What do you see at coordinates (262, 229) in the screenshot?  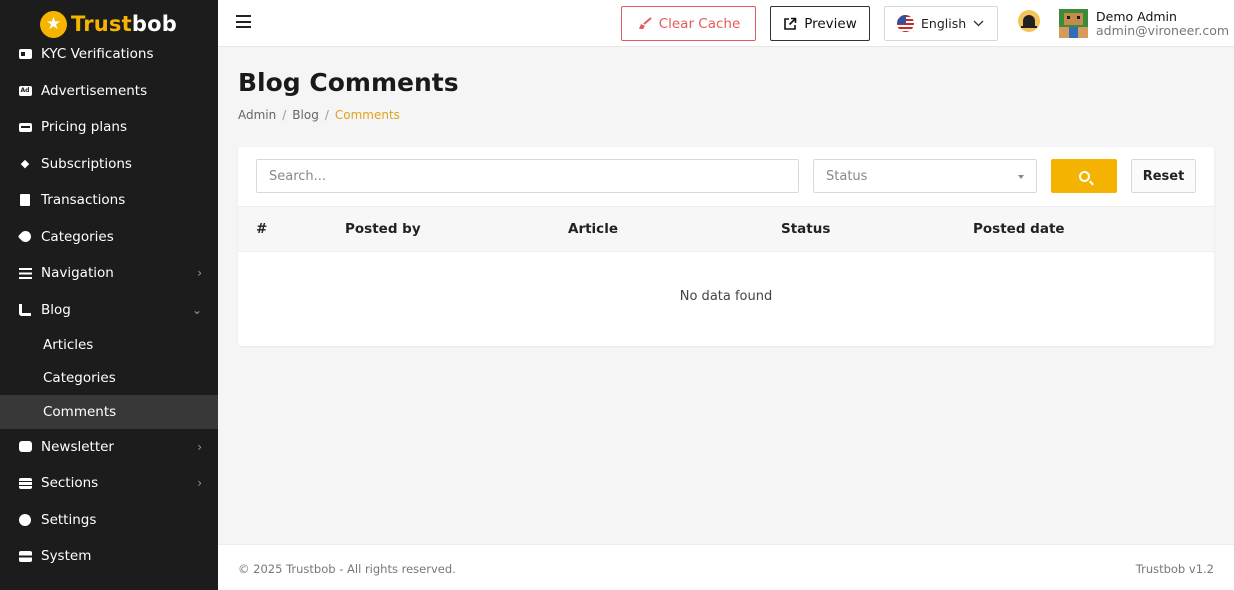 I see `column-header-number: #` at bounding box center [262, 229].